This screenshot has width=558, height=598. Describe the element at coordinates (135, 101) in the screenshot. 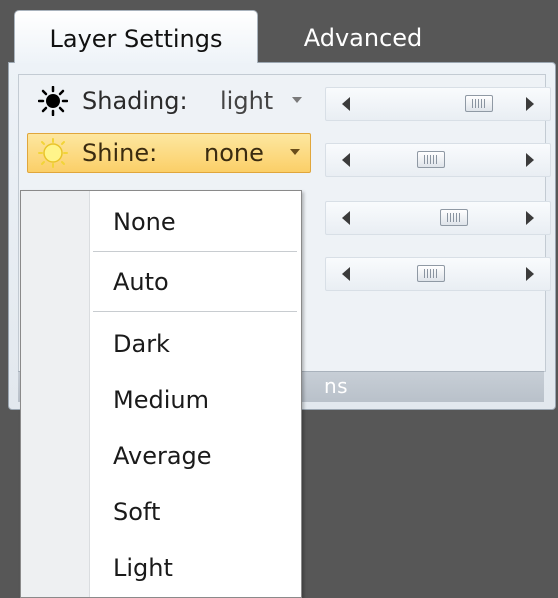

I see `shading-label: Shading:` at that location.